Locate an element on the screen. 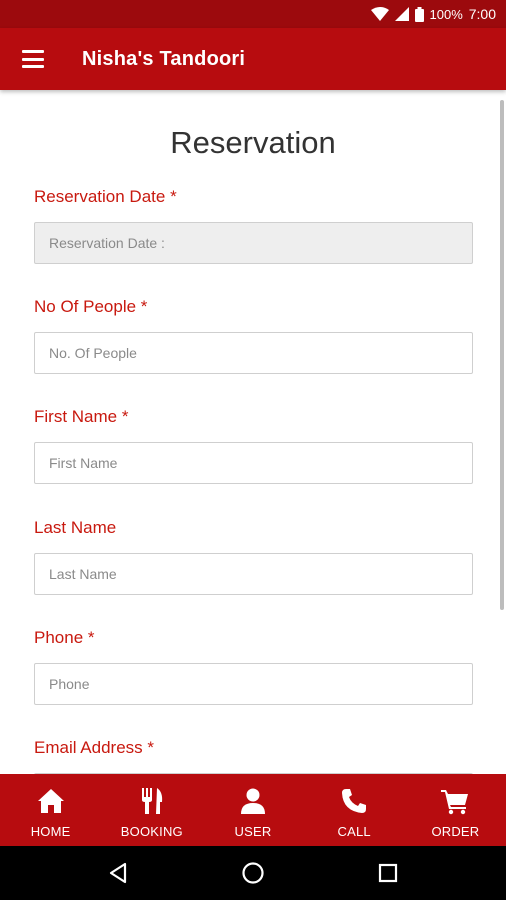 This screenshot has width=506, height=900. phone-field: Phone * is located at coordinates (253, 666).